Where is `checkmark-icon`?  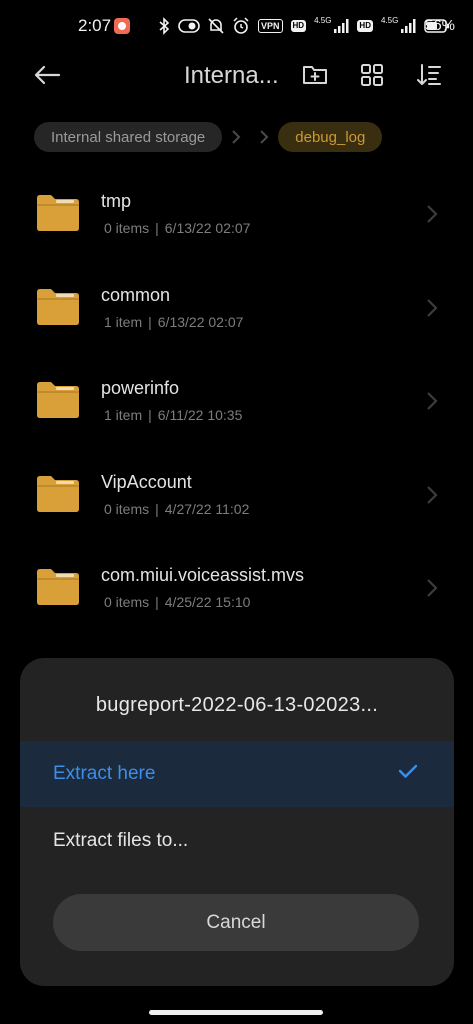
checkmark-icon is located at coordinates (408, 771).